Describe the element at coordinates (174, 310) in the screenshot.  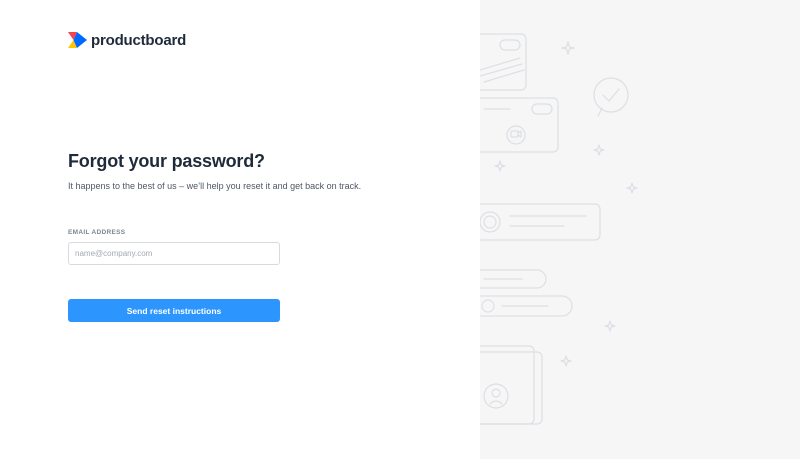
I see `send-reset-instructions-button: Send reset instructions` at that location.